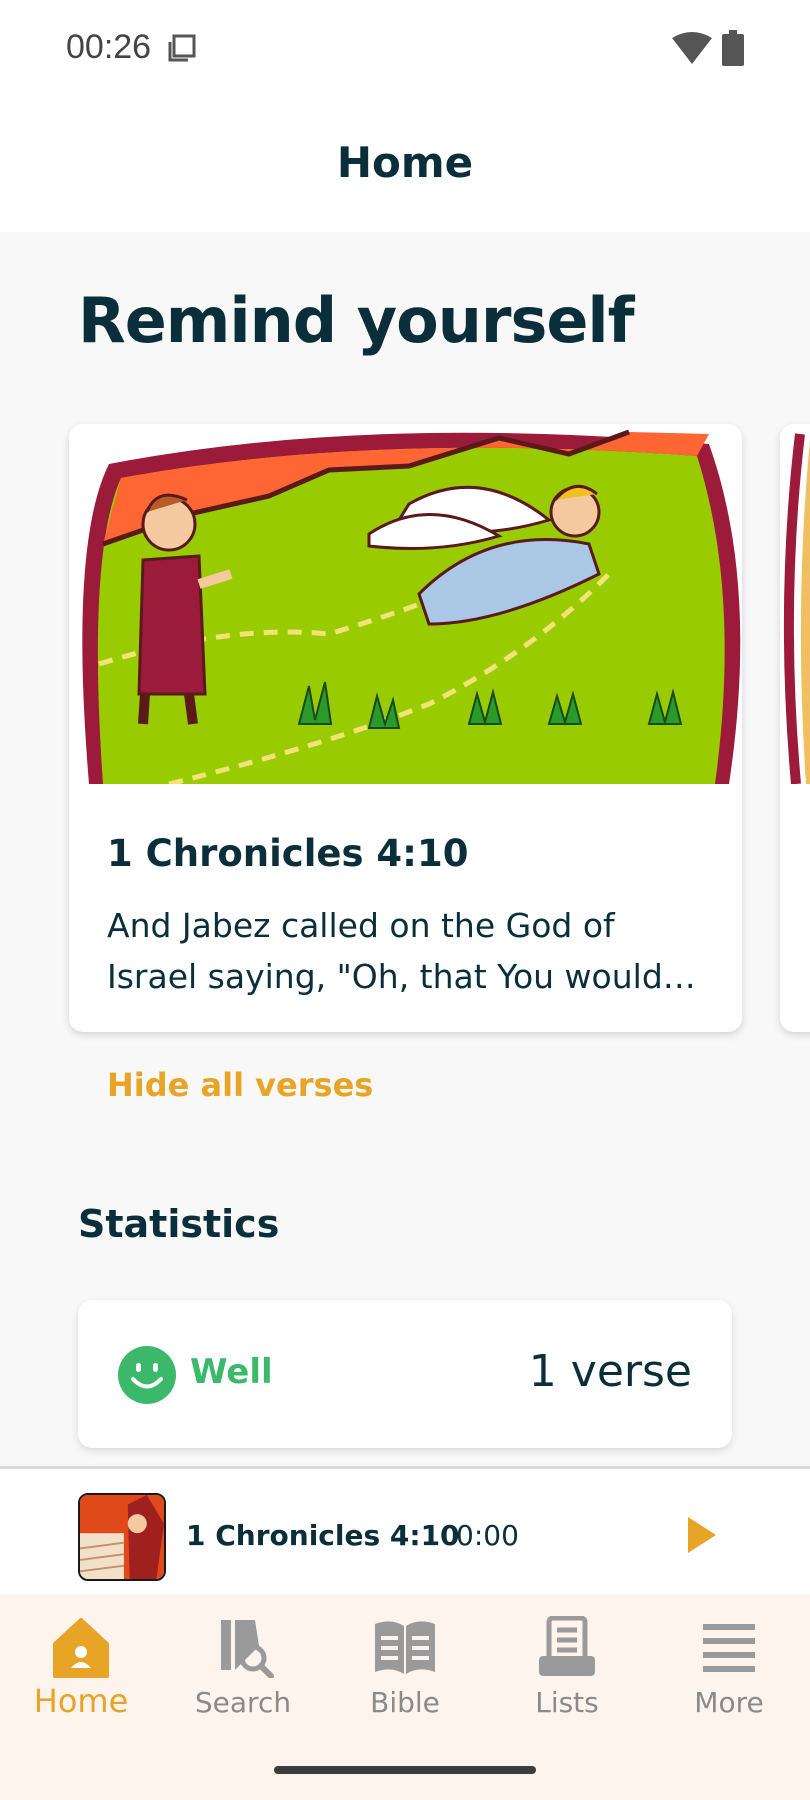 The width and height of the screenshot is (810, 1800). What do you see at coordinates (733, 48) in the screenshot?
I see `battery-icon` at bounding box center [733, 48].